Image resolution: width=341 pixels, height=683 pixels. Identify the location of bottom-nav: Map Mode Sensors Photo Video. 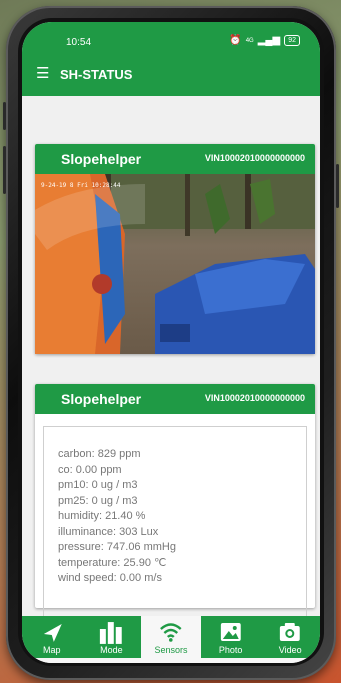
(171, 637).